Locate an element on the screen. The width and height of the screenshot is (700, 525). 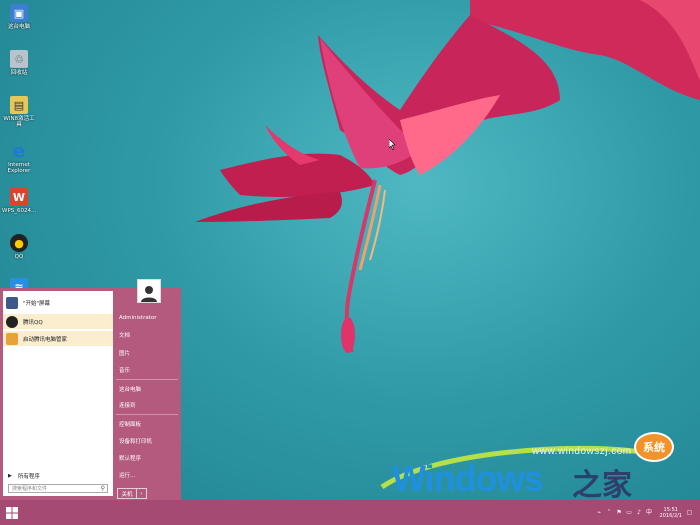
shutdown-button: 关机 is located at coordinates (127, 493).